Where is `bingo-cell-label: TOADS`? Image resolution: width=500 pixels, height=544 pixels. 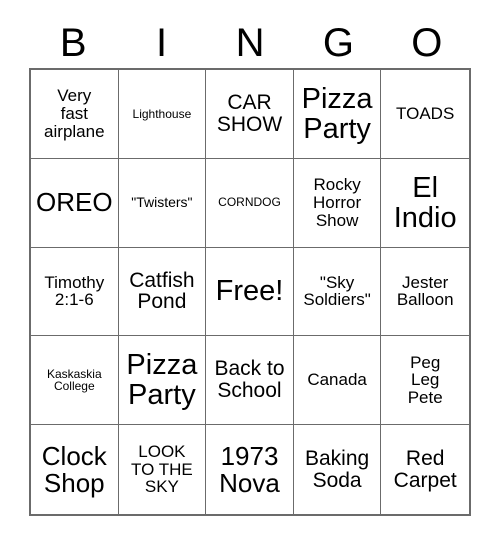 bingo-cell-label: TOADS is located at coordinates (425, 114).